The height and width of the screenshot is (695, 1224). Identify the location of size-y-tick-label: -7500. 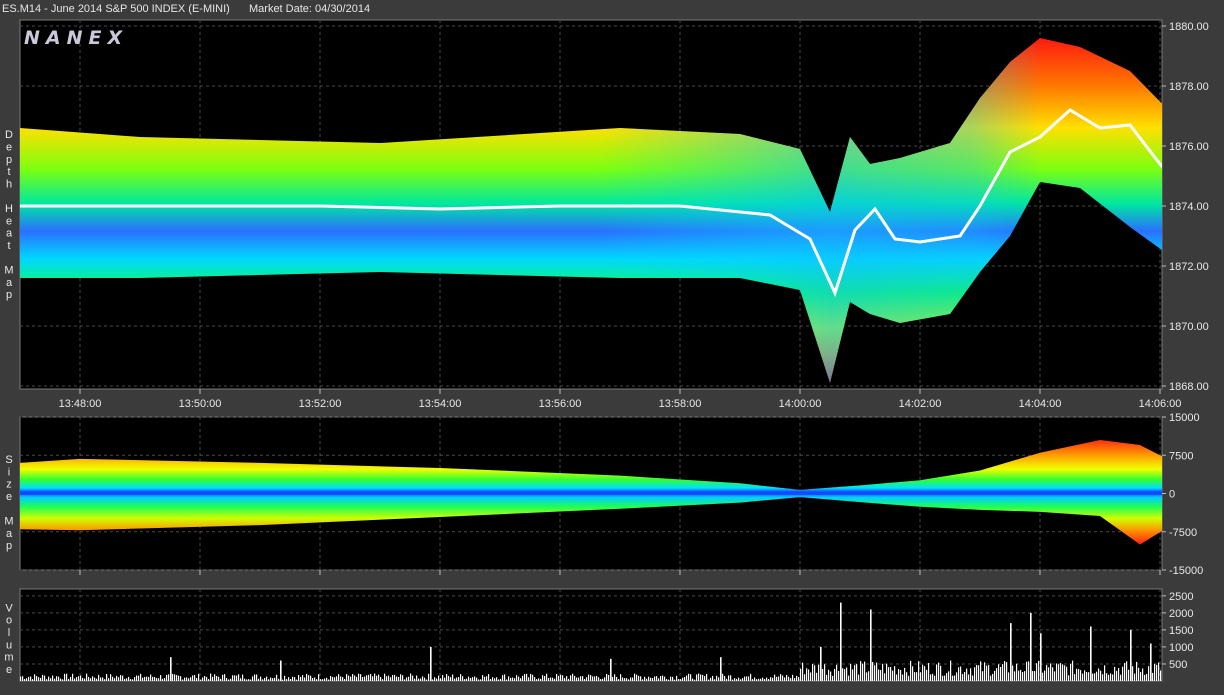
(1183, 533).